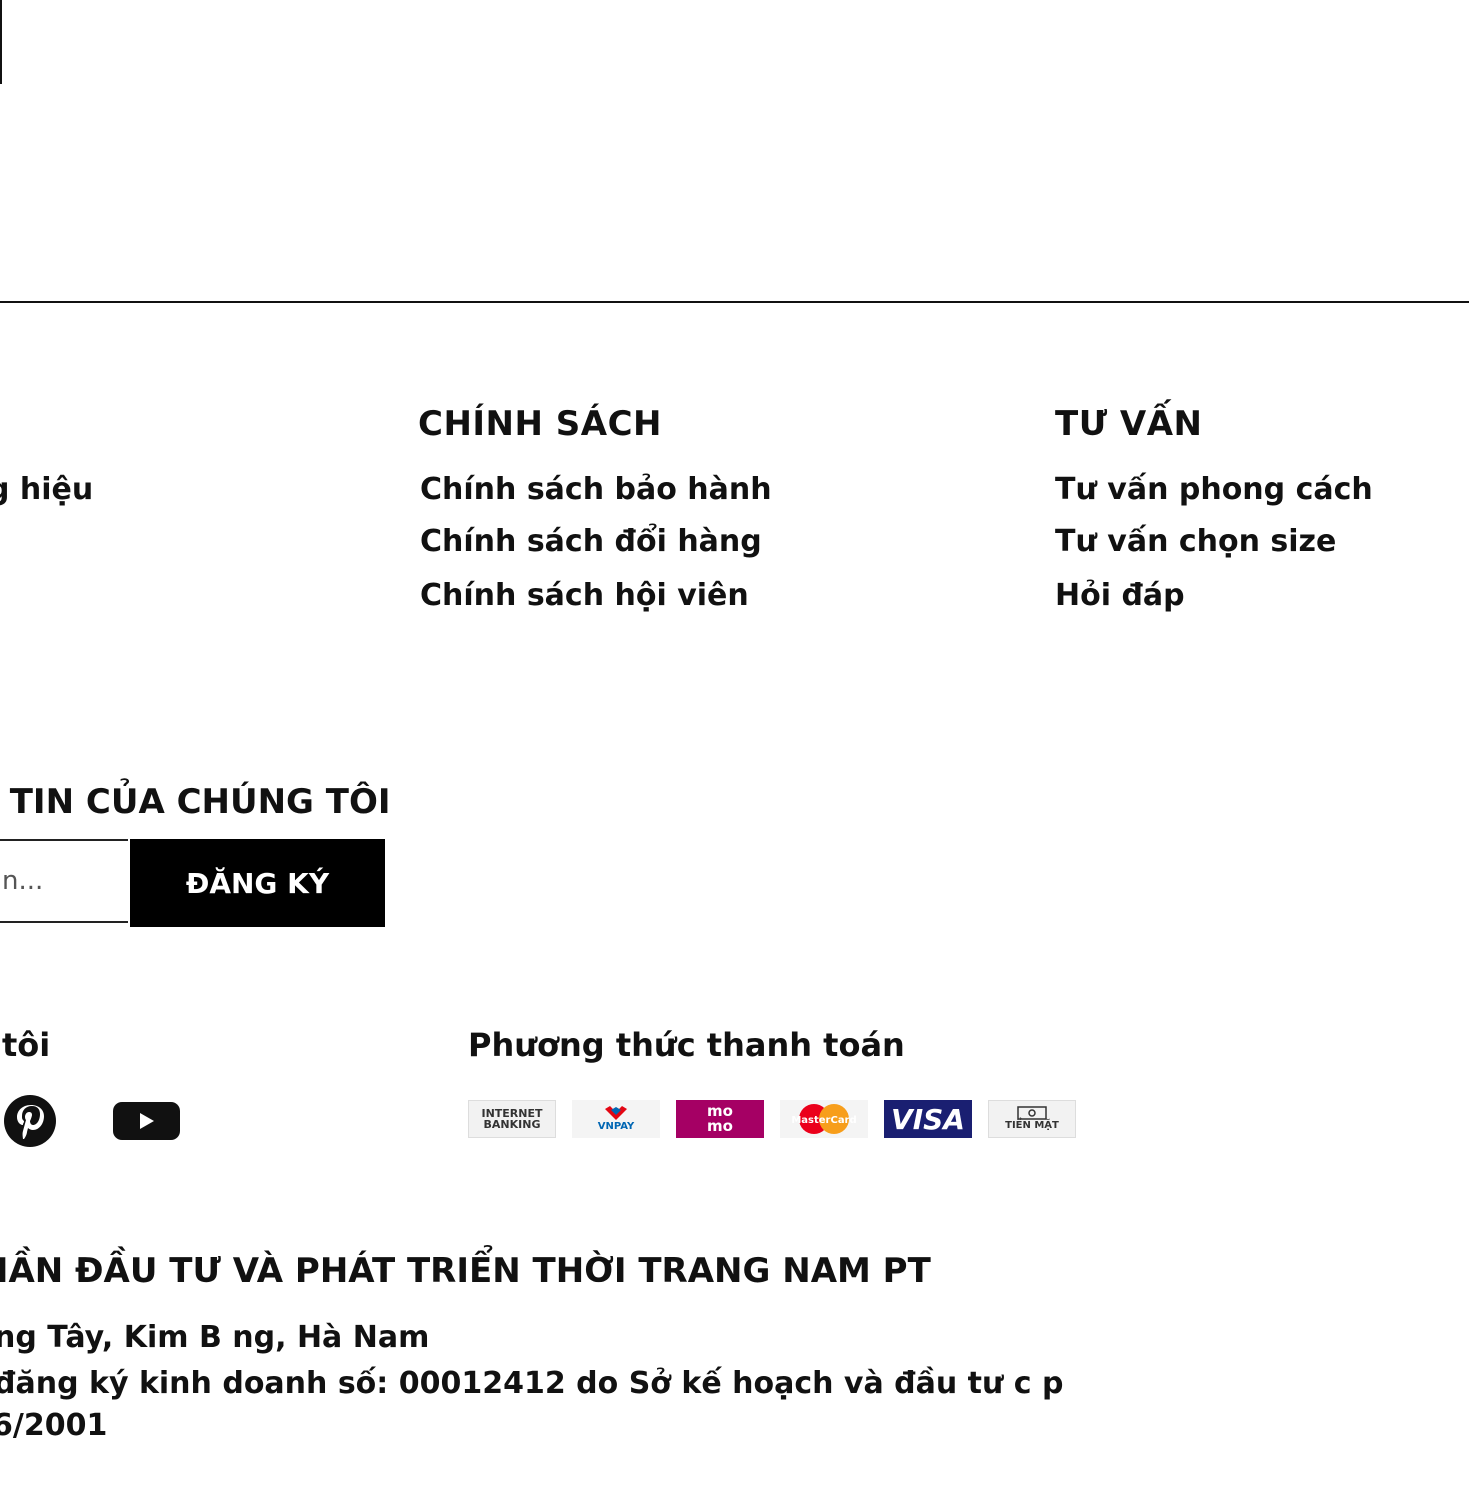  Describe the element at coordinates (1032, 1113) in the screenshot. I see `cash-icon` at that location.